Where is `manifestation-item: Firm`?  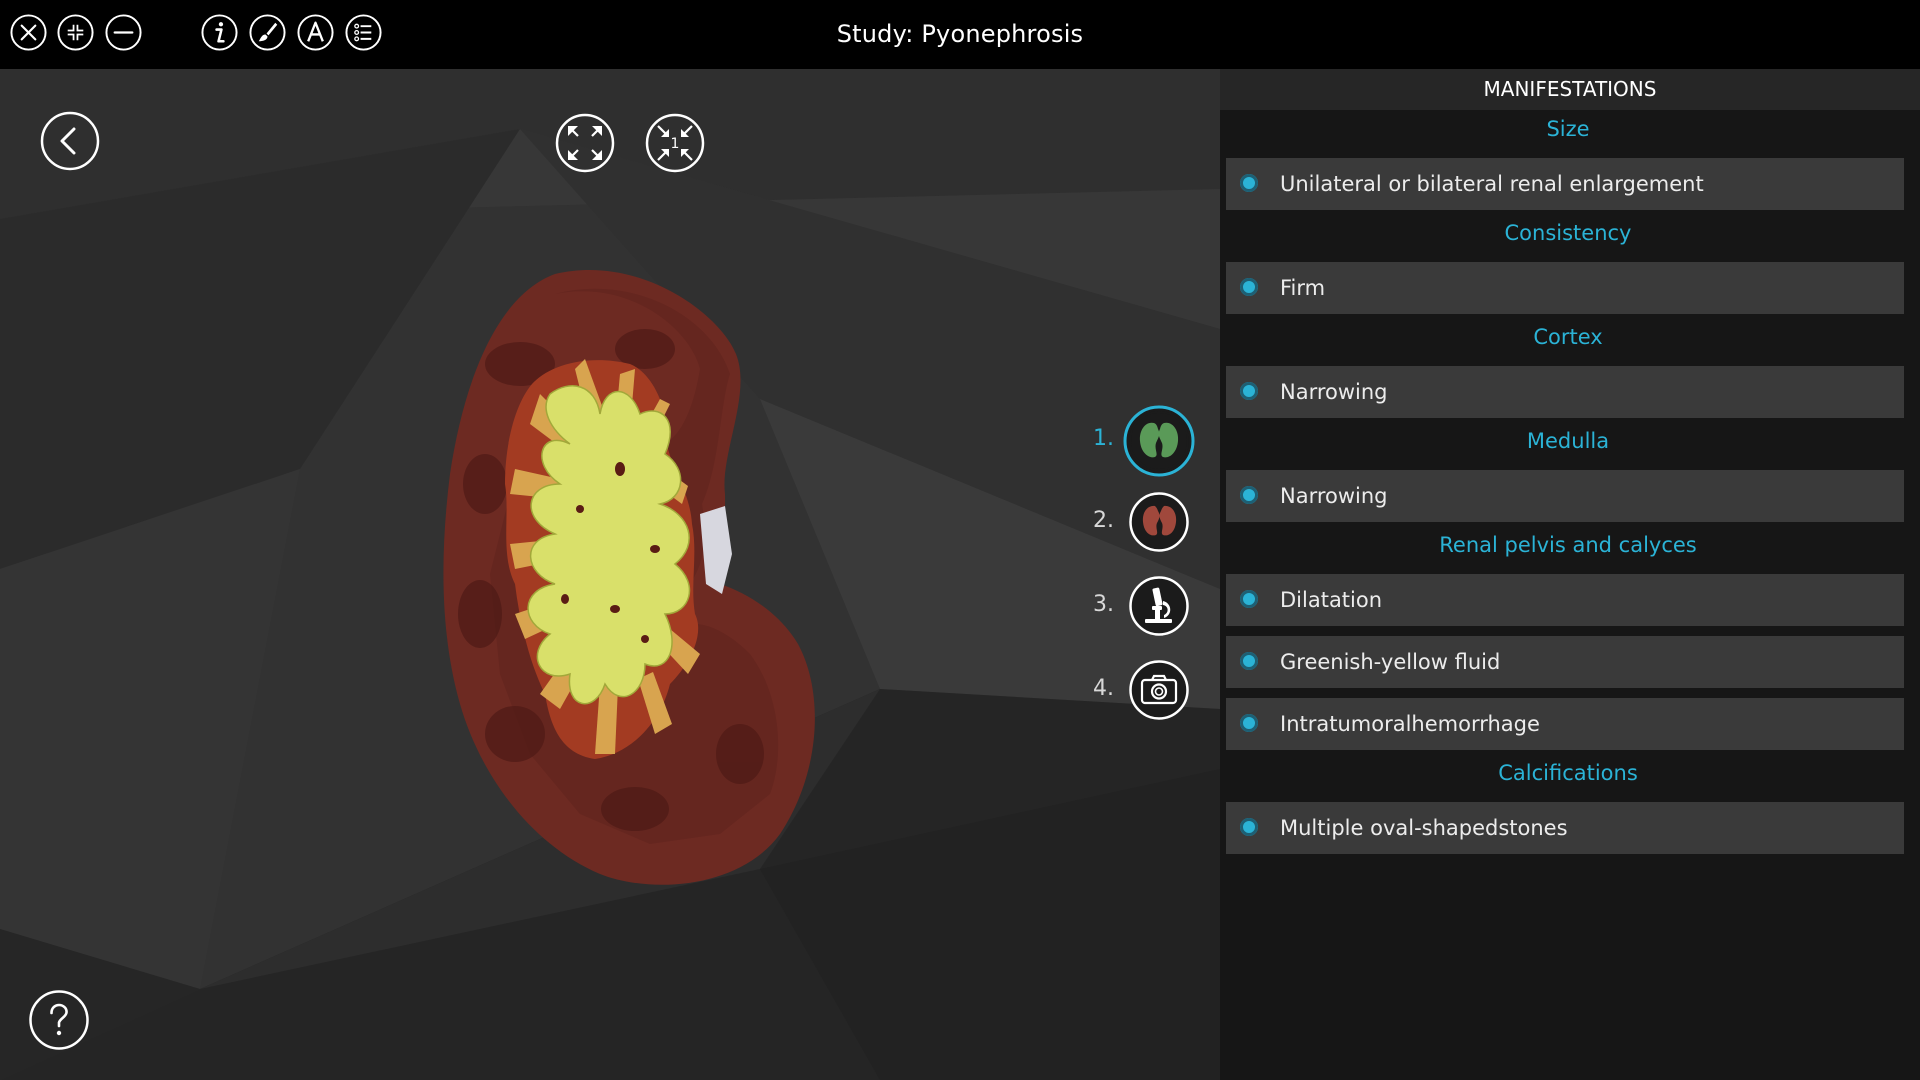 manifestation-item: Firm is located at coordinates (1565, 288).